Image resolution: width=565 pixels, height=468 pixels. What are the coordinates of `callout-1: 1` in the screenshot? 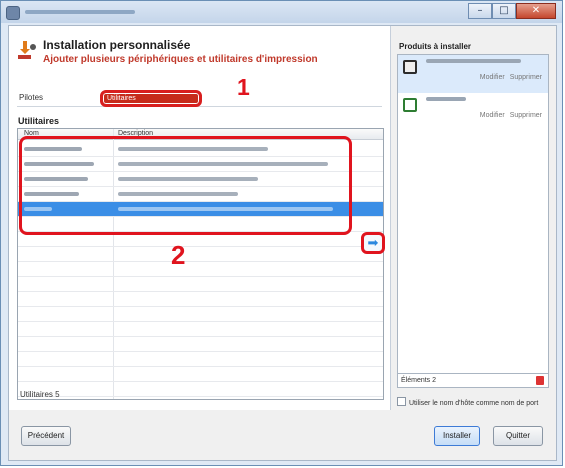 It's located at (243, 87).